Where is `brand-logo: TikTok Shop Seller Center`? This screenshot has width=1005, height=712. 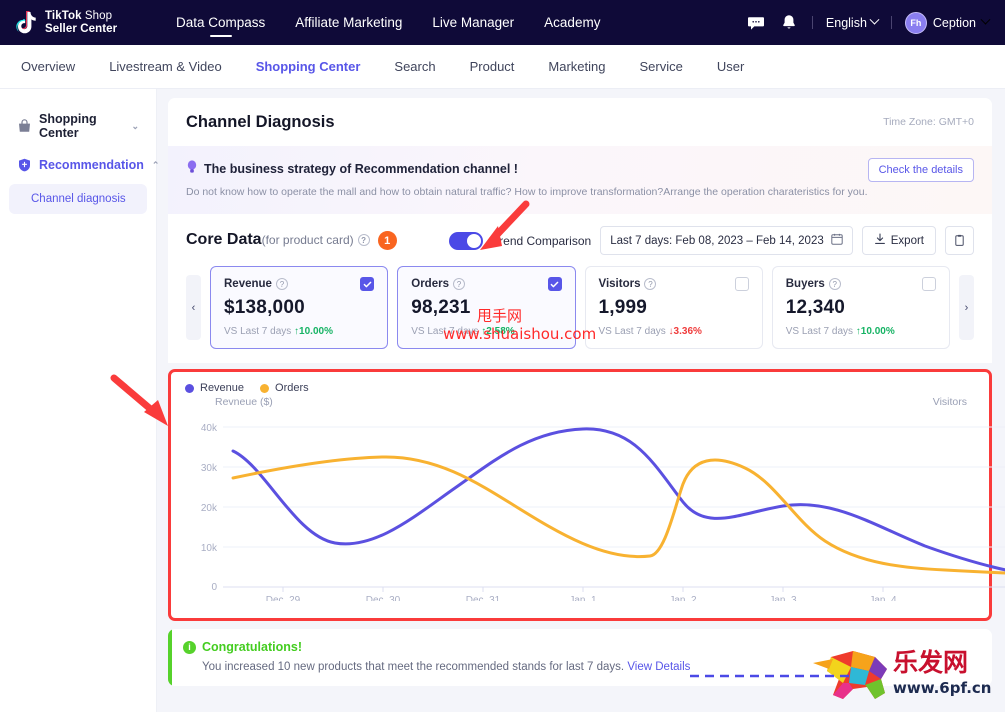
brand-logo: TikTok Shop Seller Center is located at coordinates (75, 23).